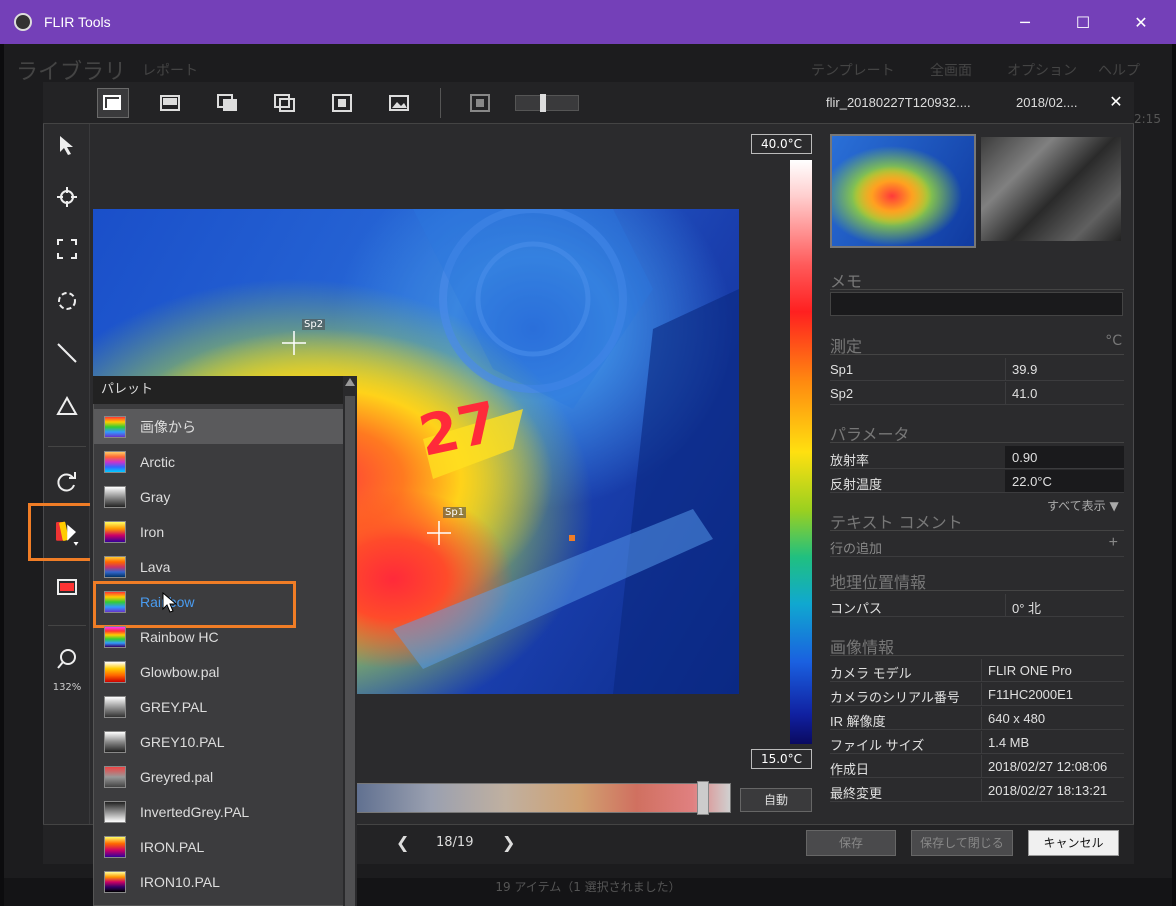 The image size is (1176, 906). I want to click on palette-item-label: InvertedGrey.PAL, so click(195, 811).